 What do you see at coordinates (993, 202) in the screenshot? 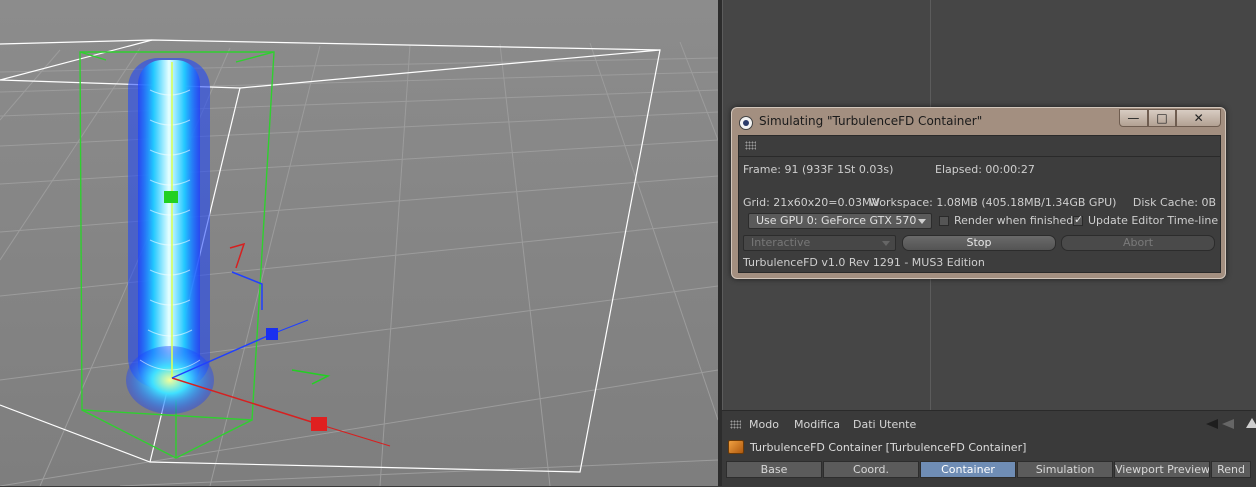
I see `workspace-info: Workspace: 1.08MB (405.18MB/1.34GB GPU)` at bounding box center [993, 202].